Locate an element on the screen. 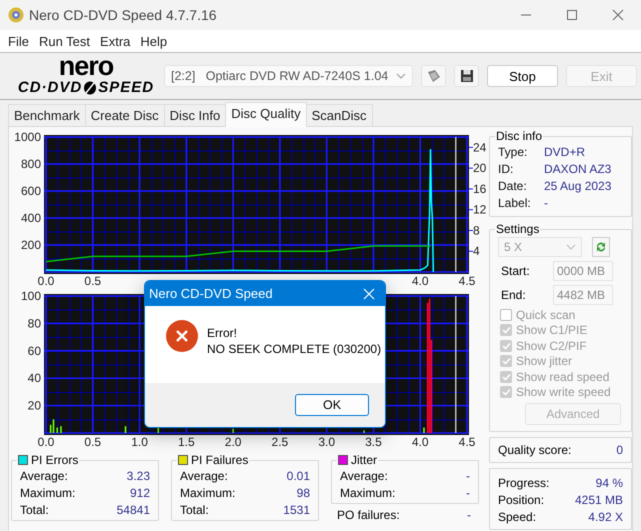  axis-tick: 4 is located at coordinates (474, 251).